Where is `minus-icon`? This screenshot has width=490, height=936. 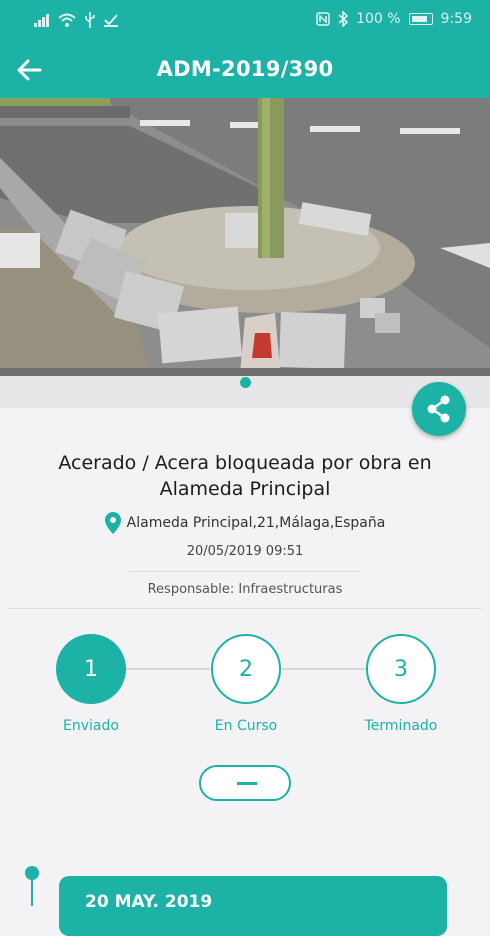
minus-icon is located at coordinates (247, 783).